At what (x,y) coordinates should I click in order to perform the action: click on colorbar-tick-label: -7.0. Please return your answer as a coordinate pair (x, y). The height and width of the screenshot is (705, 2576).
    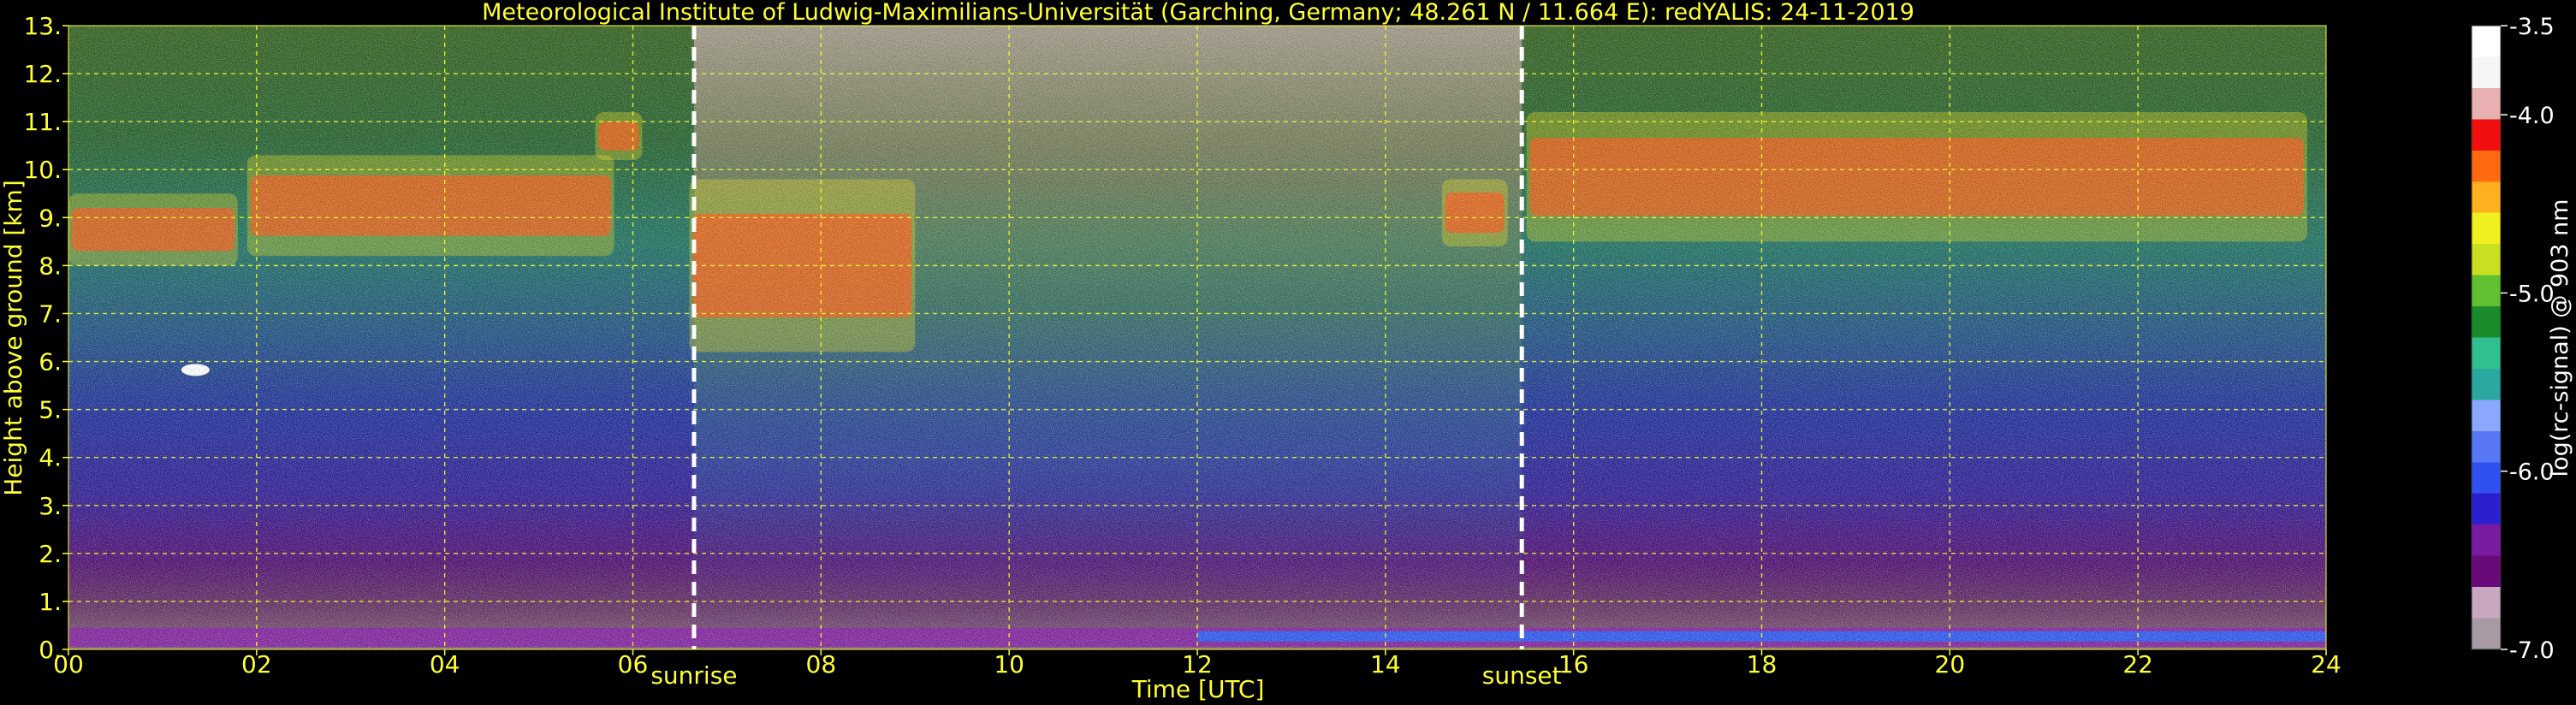
    Looking at the image, I should click on (2532, 650).